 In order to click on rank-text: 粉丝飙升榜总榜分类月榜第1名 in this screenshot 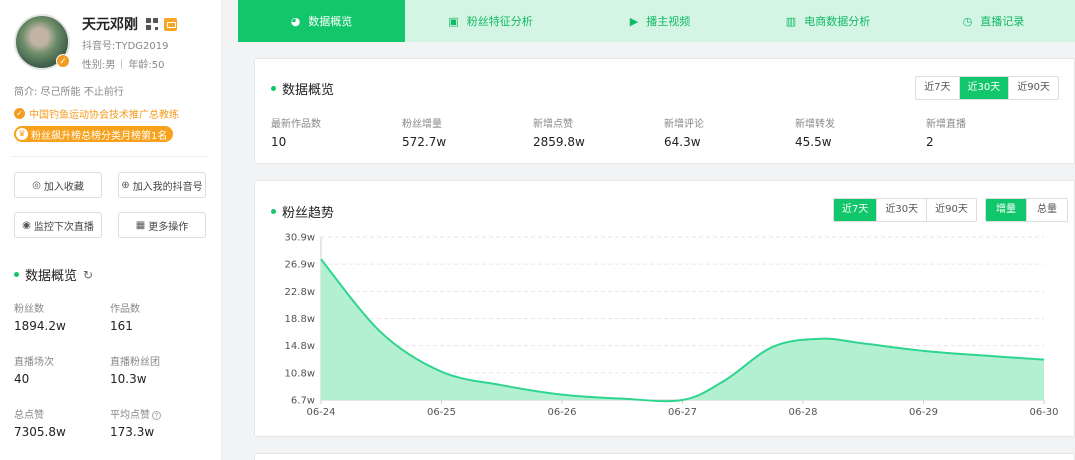, I will do `click(99, 136)`.